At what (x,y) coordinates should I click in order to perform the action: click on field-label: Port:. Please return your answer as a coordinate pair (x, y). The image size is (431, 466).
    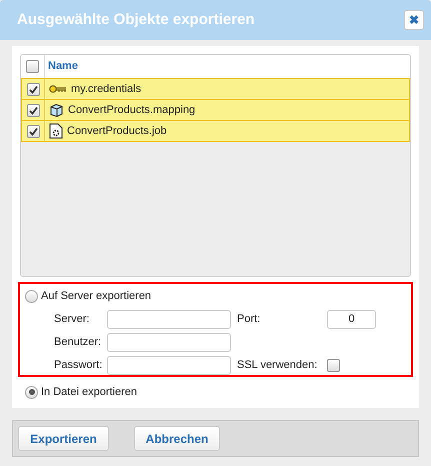
    Looking at the image, I should click on (249, 319).